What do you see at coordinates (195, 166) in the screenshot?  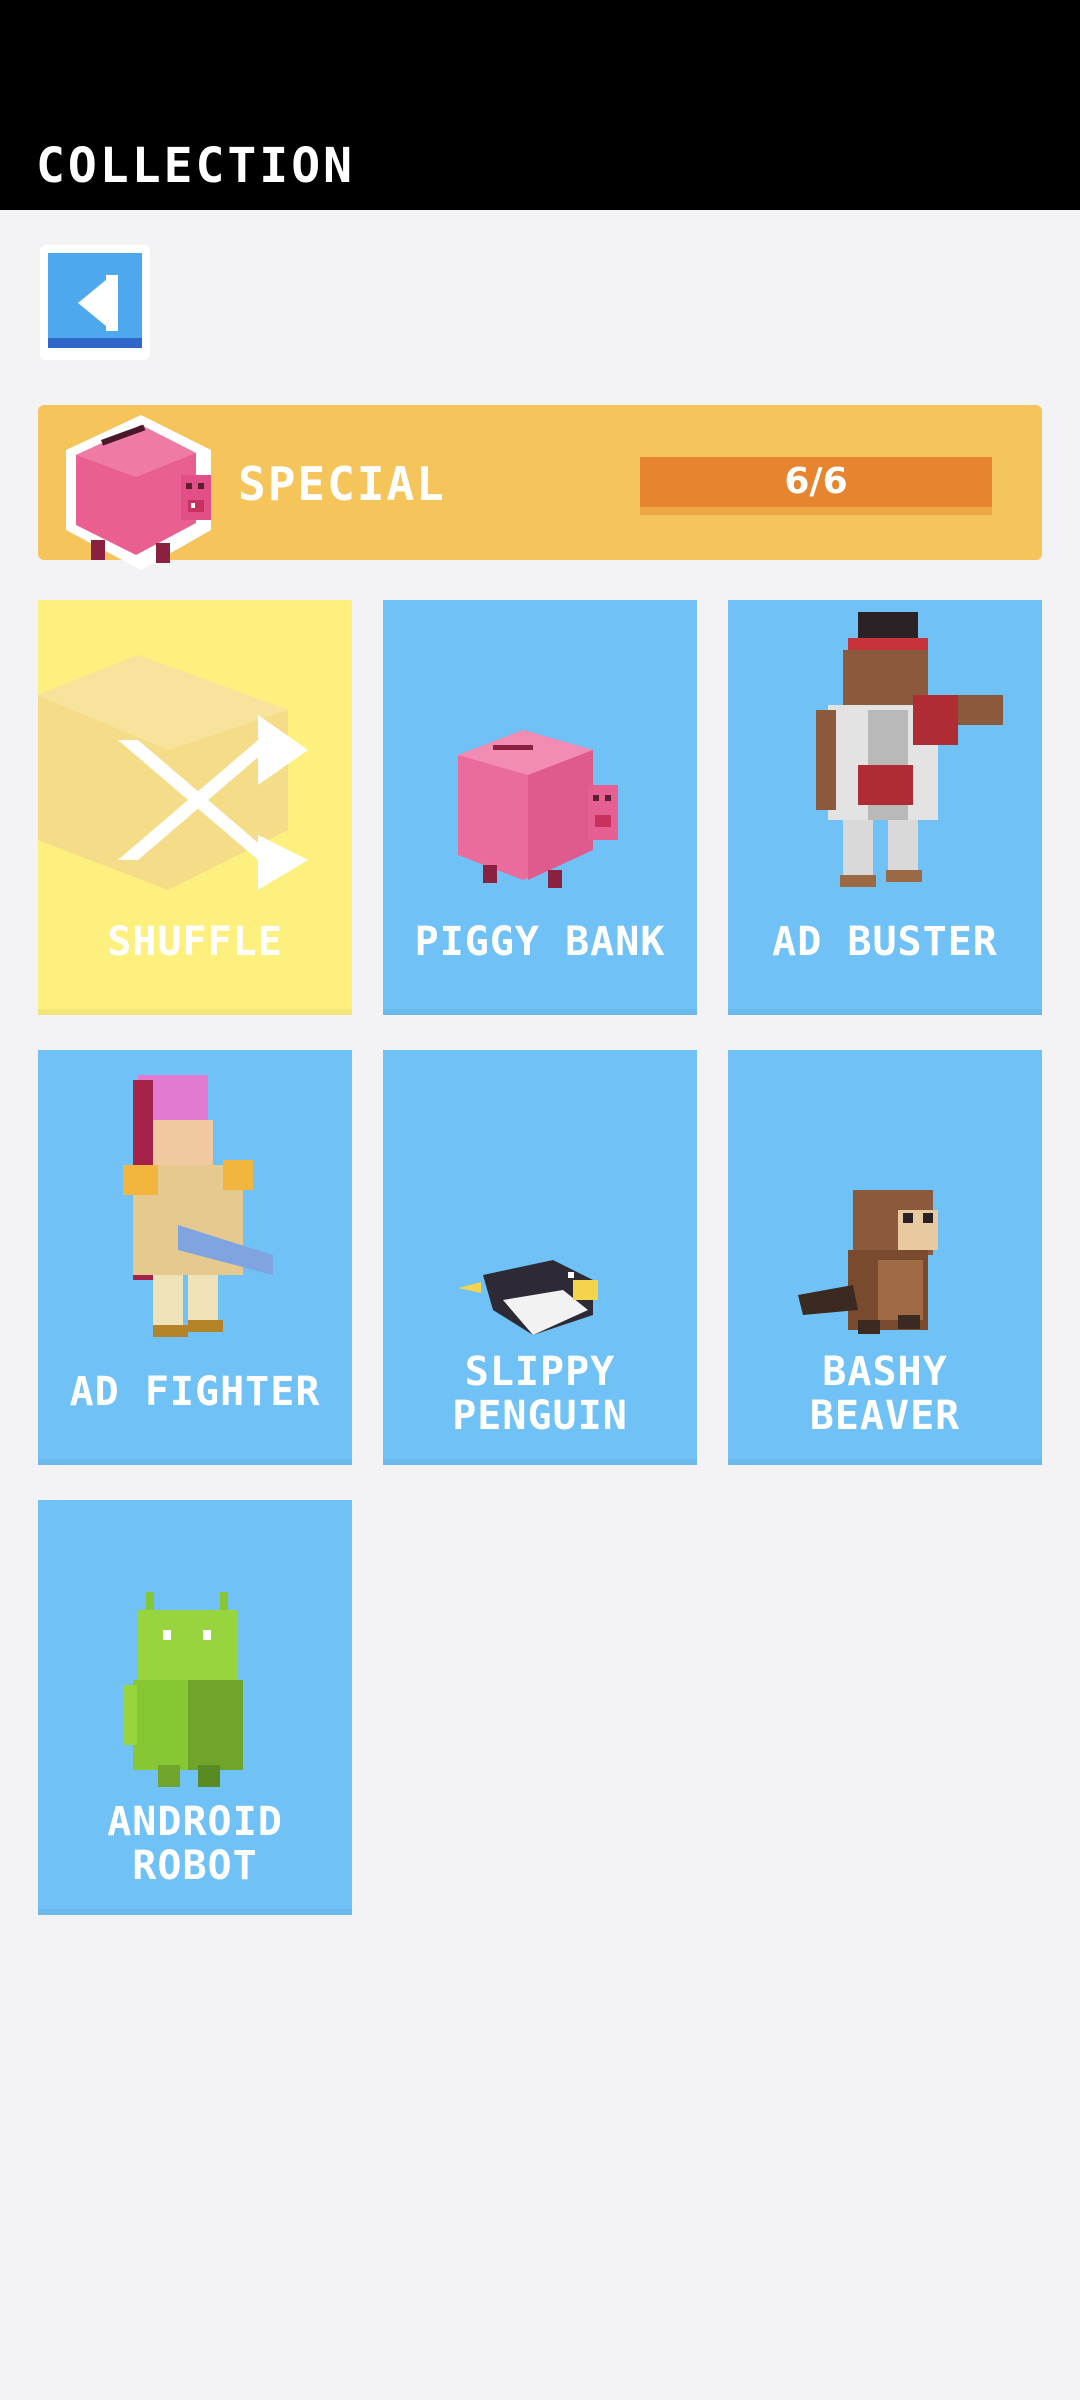 I see `page-title: COLLECTION` at bounding box center [195, 166].